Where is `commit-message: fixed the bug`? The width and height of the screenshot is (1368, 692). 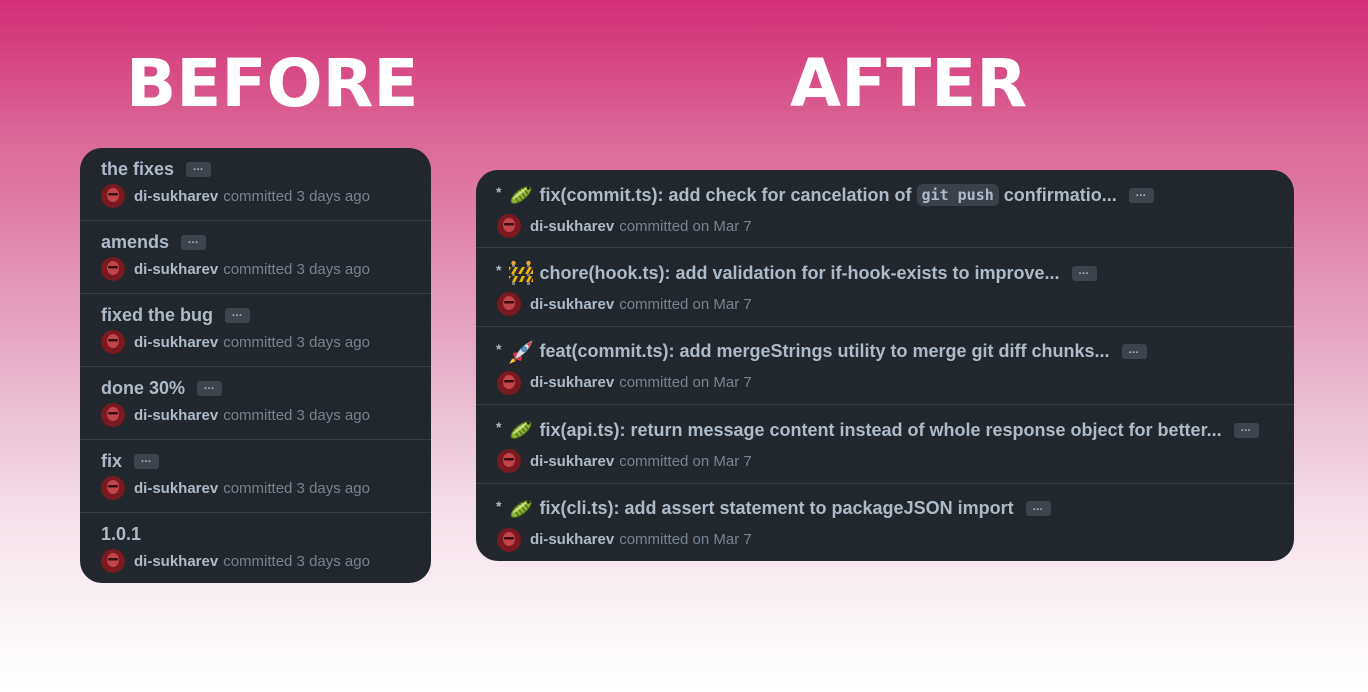 commit-message: fixed the bug is located at coordinates (157, 315).